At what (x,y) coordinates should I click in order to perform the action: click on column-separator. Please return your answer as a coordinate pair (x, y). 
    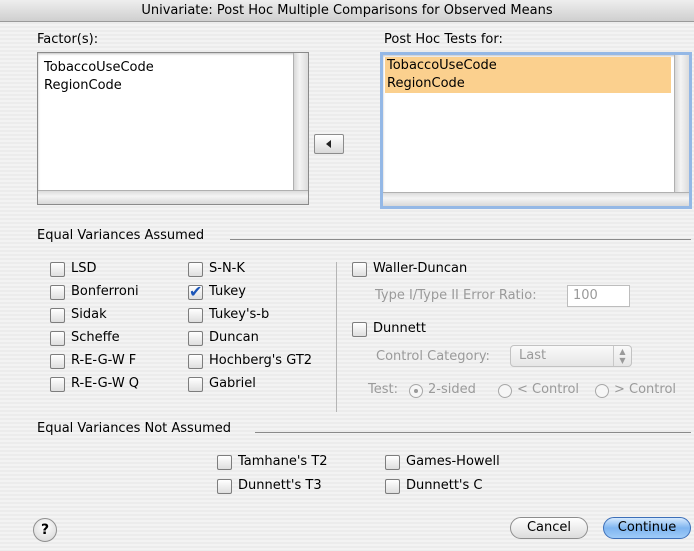
    Looking at the image, I should click on (336, 337).